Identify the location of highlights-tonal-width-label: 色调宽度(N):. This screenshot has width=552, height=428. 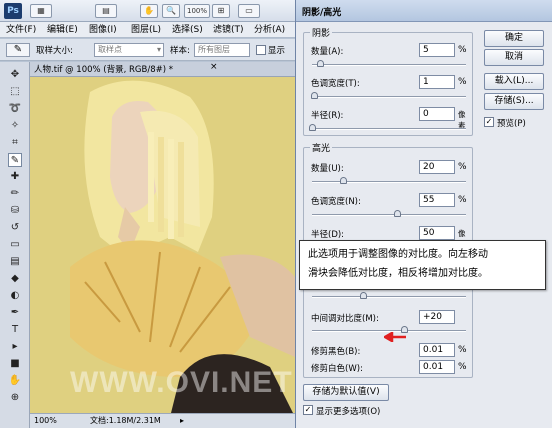
(336, 202).